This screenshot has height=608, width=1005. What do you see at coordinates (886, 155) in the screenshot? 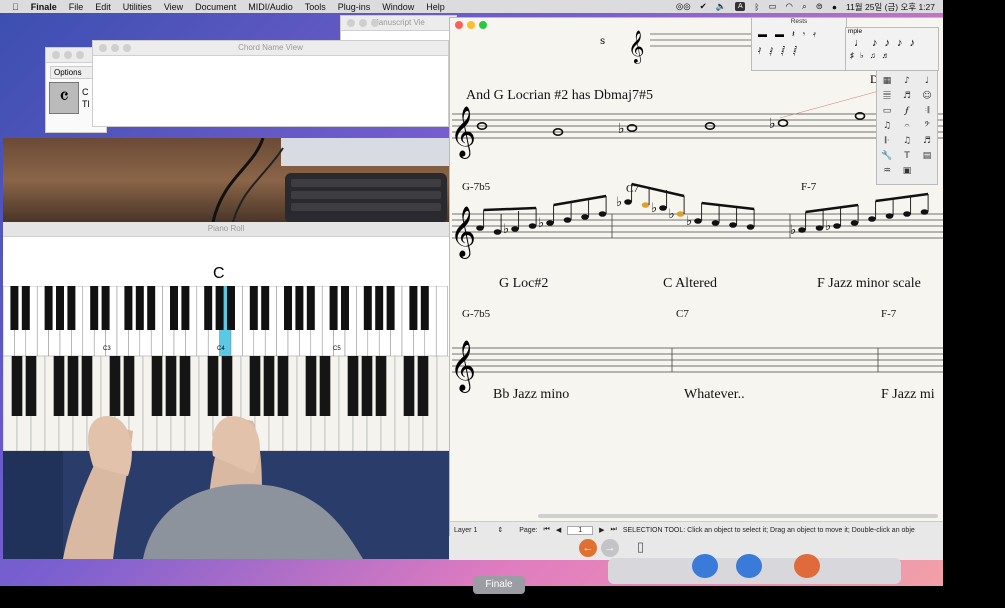
I see `wrench-icon: 🔧` at bounding box center [886, 155].